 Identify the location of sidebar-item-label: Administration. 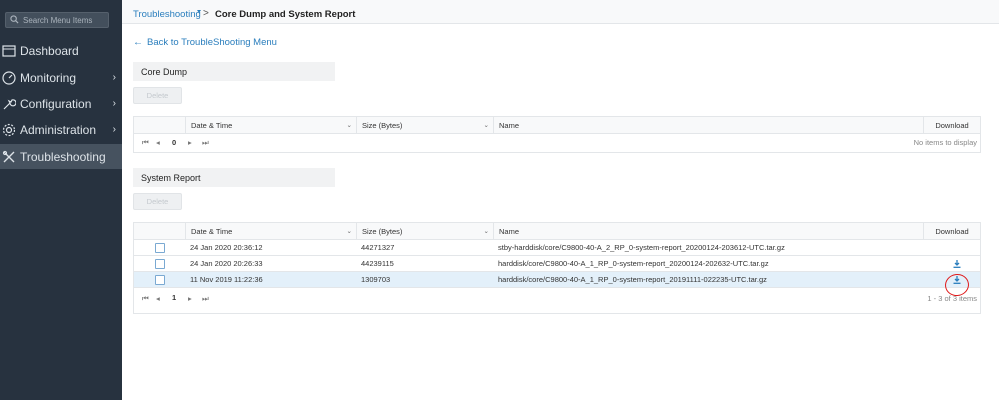
(58, 129).